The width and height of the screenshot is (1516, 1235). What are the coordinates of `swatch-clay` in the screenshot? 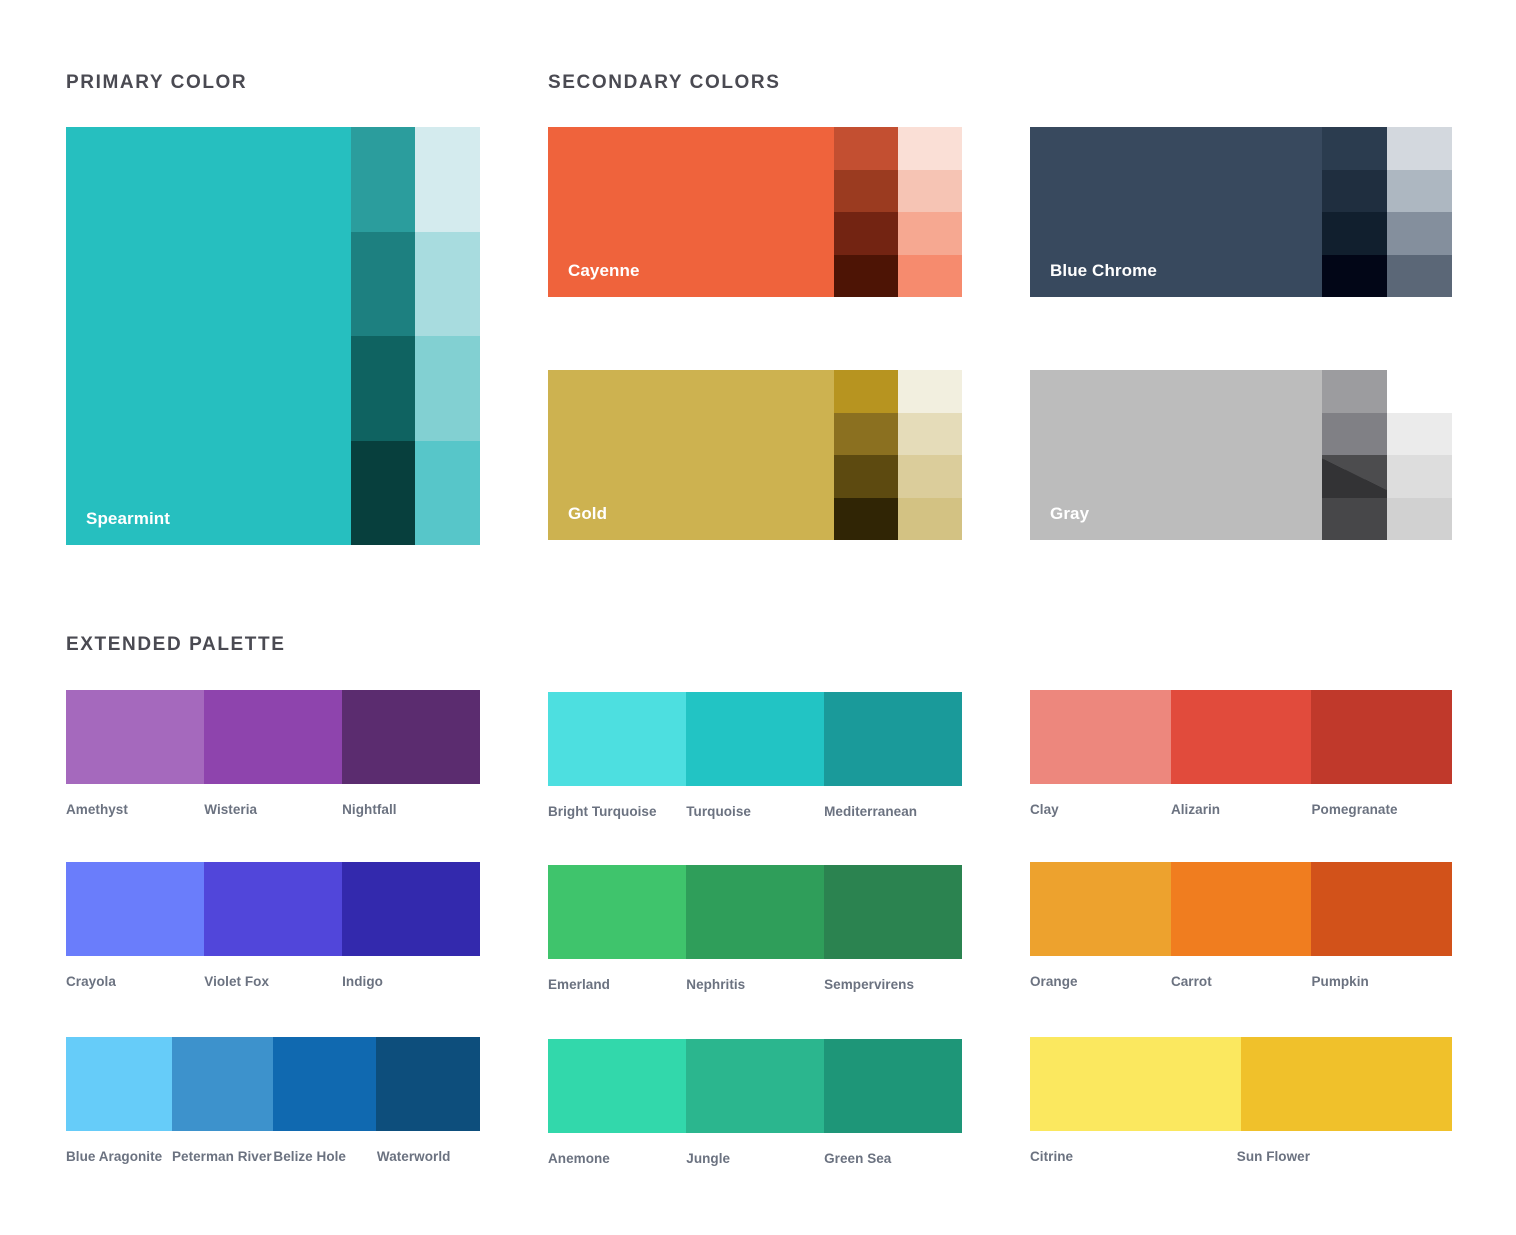 It's located at (1100, 737).